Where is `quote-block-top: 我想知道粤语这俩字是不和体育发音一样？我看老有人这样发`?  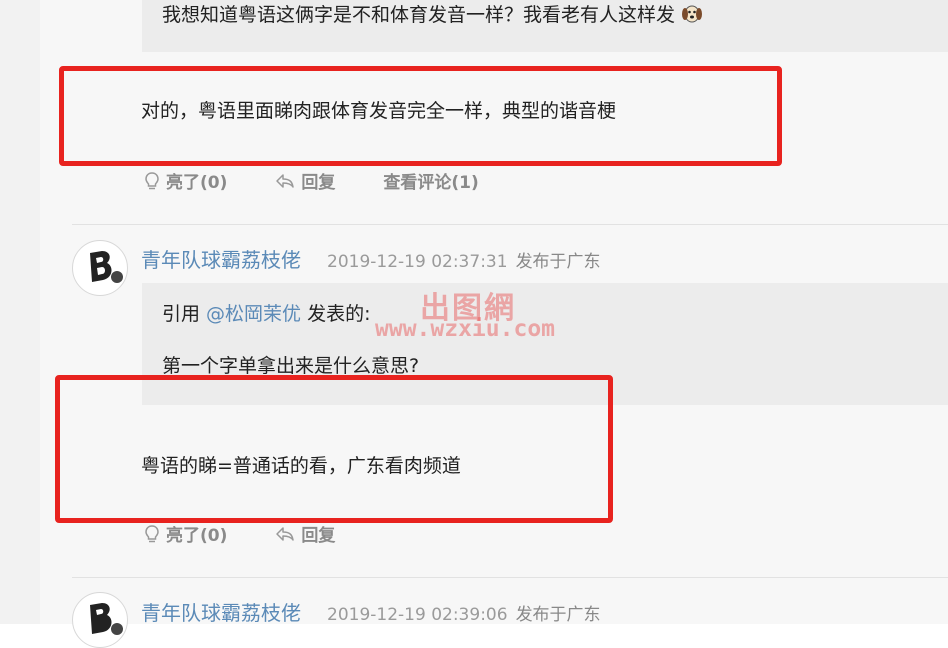 quote-block-top: 我想知道粤语这俩字是不和体育发音一样？我看老有人这样发 is located at coordinates (545, 26).